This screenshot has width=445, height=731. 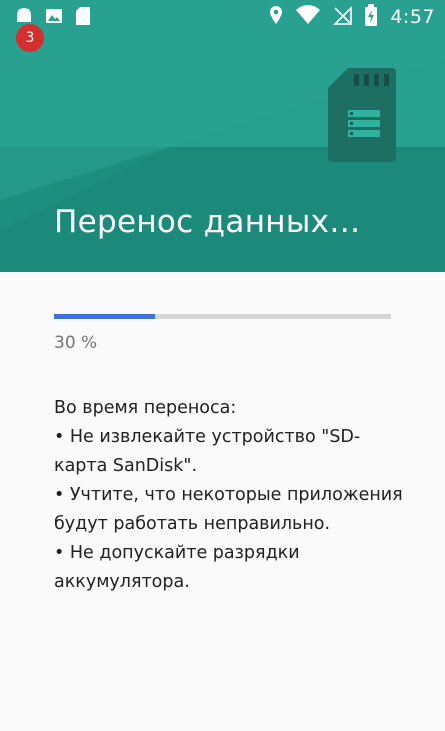 What do you see at coordinates (30, 38) in the screenshot?
I see `notification-count-badge: 3` at bounding box center [30, 38].